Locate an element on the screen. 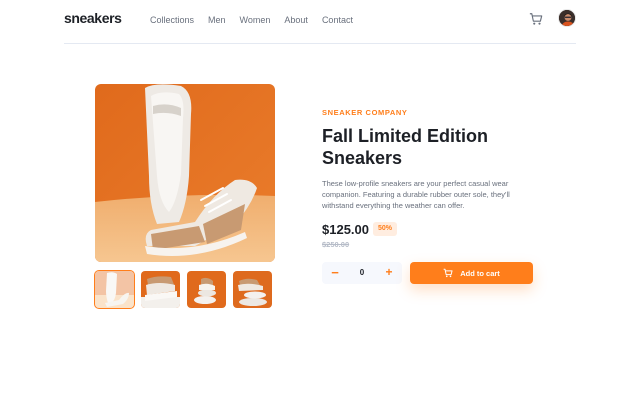  main-nav: Collections Men Women About Contact is located at coordinates (258, 20).